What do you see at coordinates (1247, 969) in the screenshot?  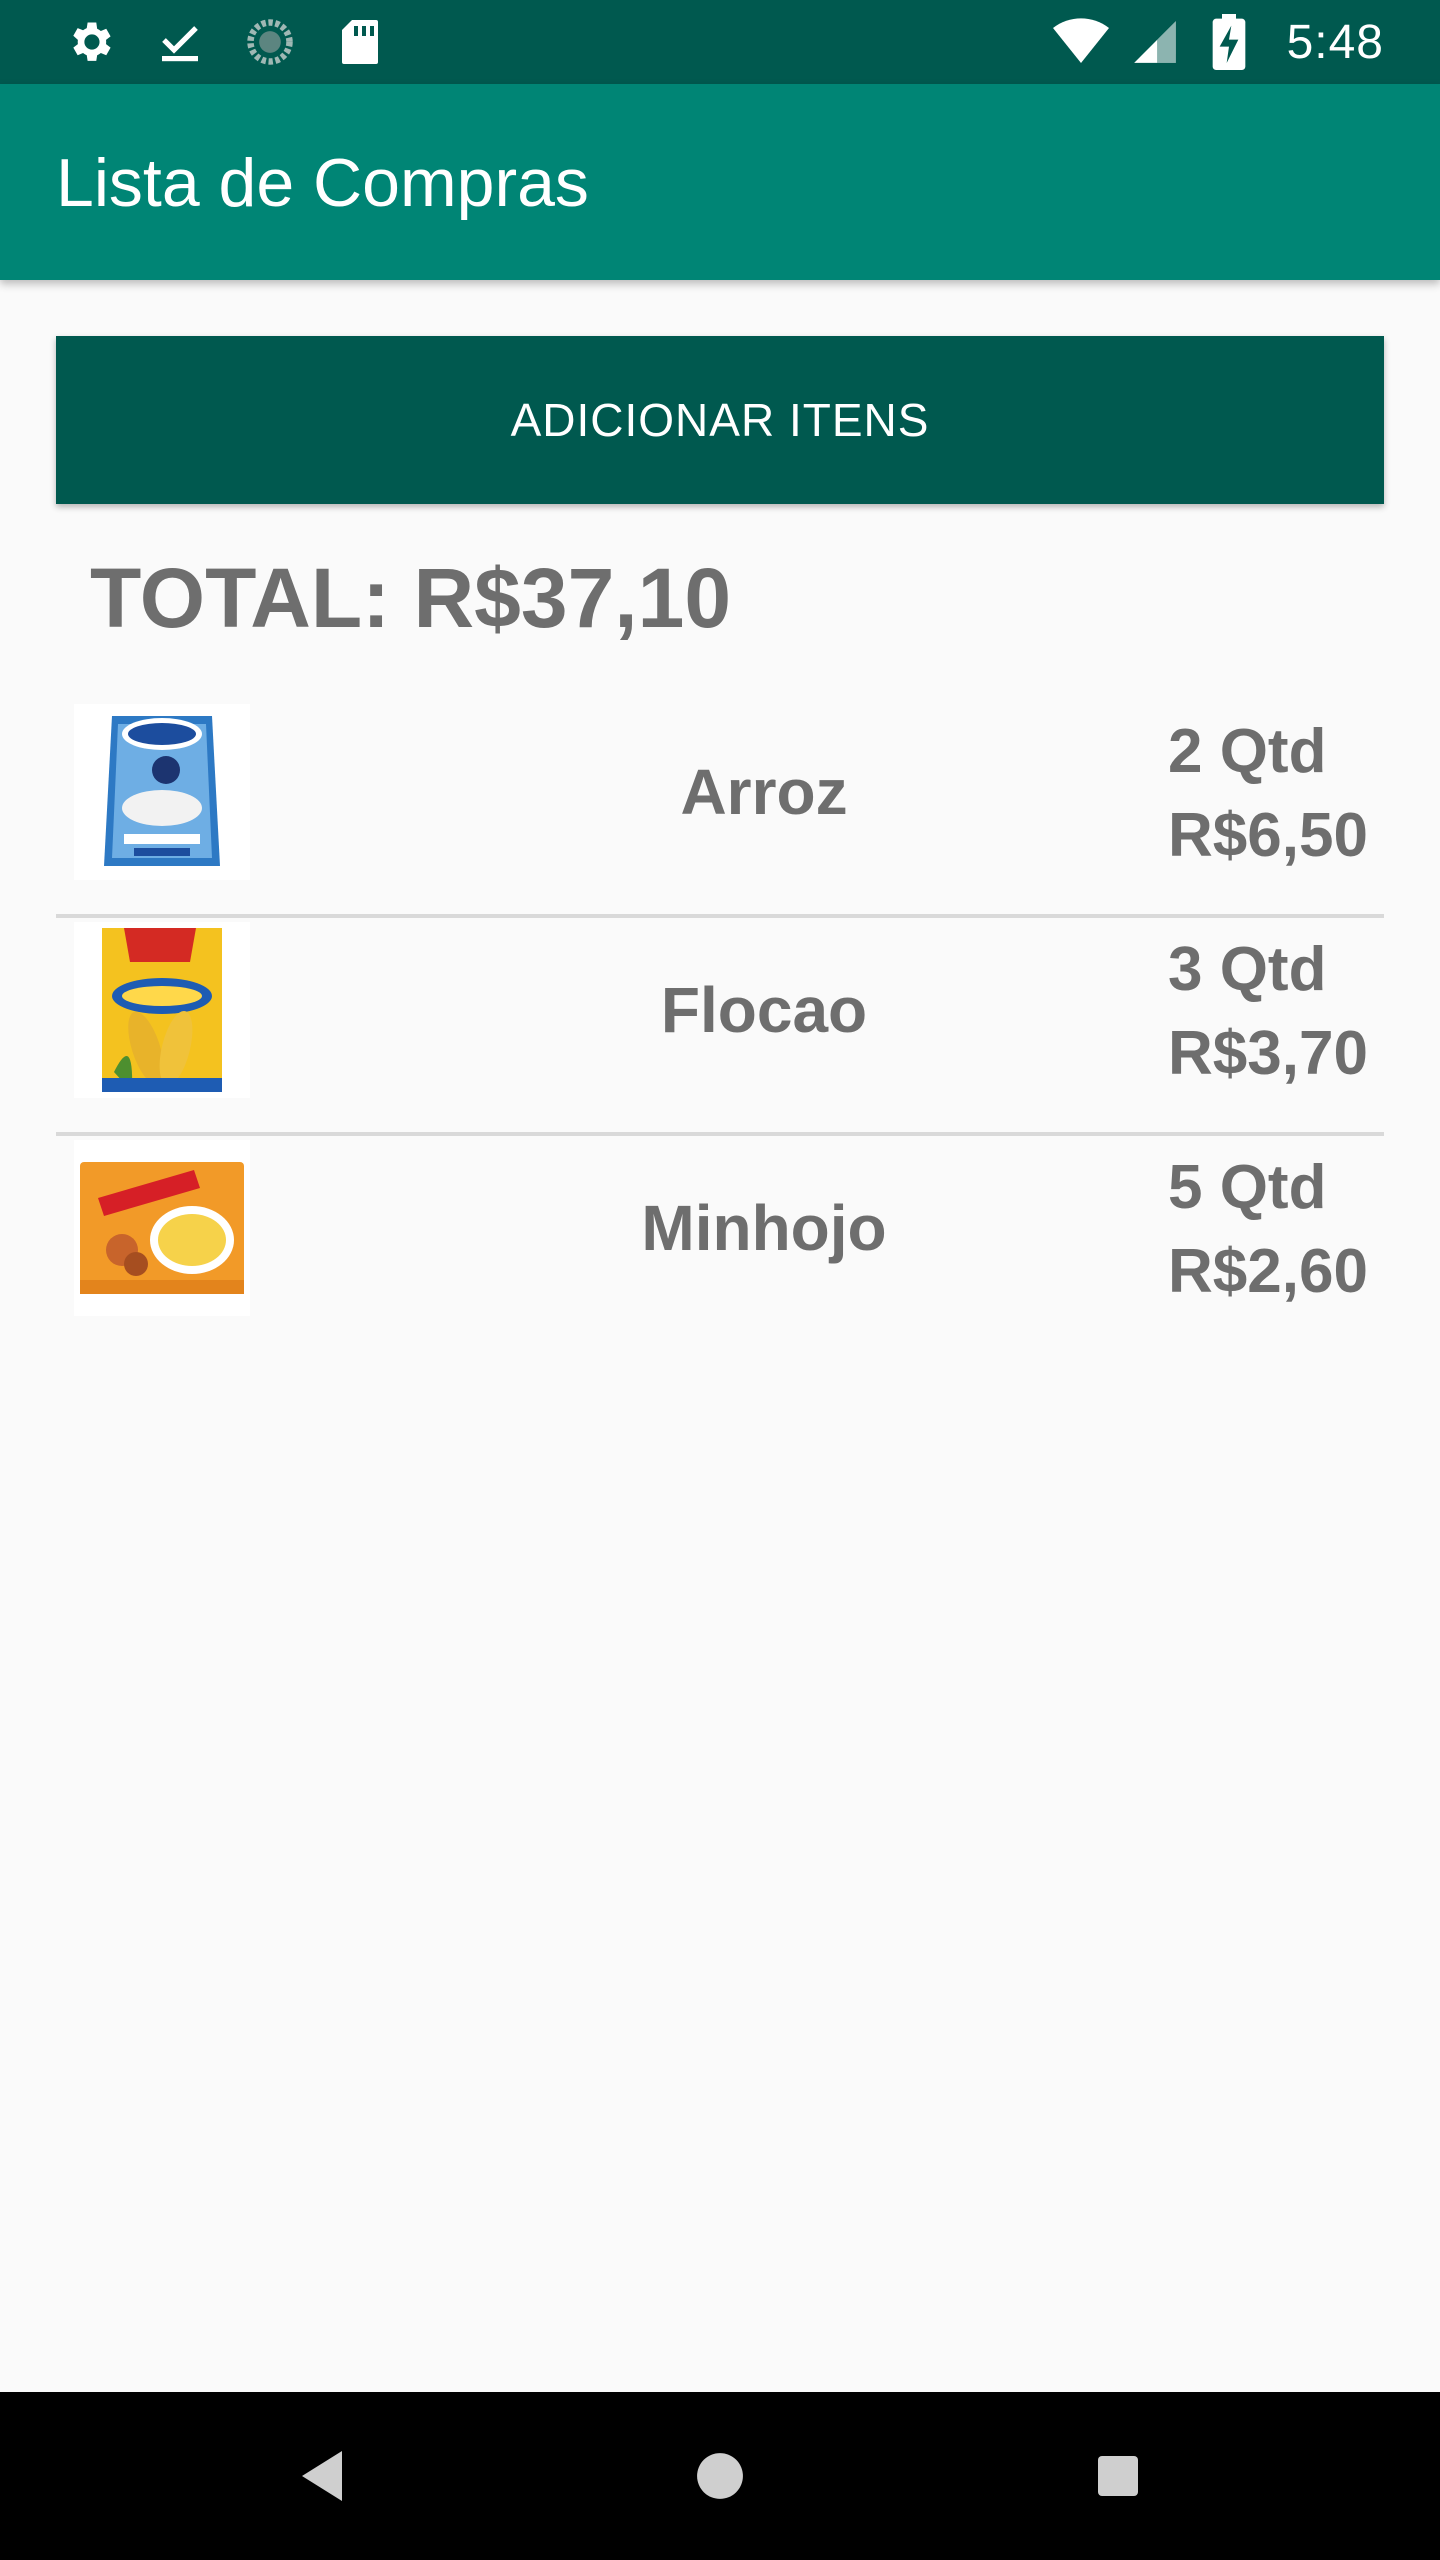 I see `item-quantity: 3 Qtd` at bounding box center [1247, 969].